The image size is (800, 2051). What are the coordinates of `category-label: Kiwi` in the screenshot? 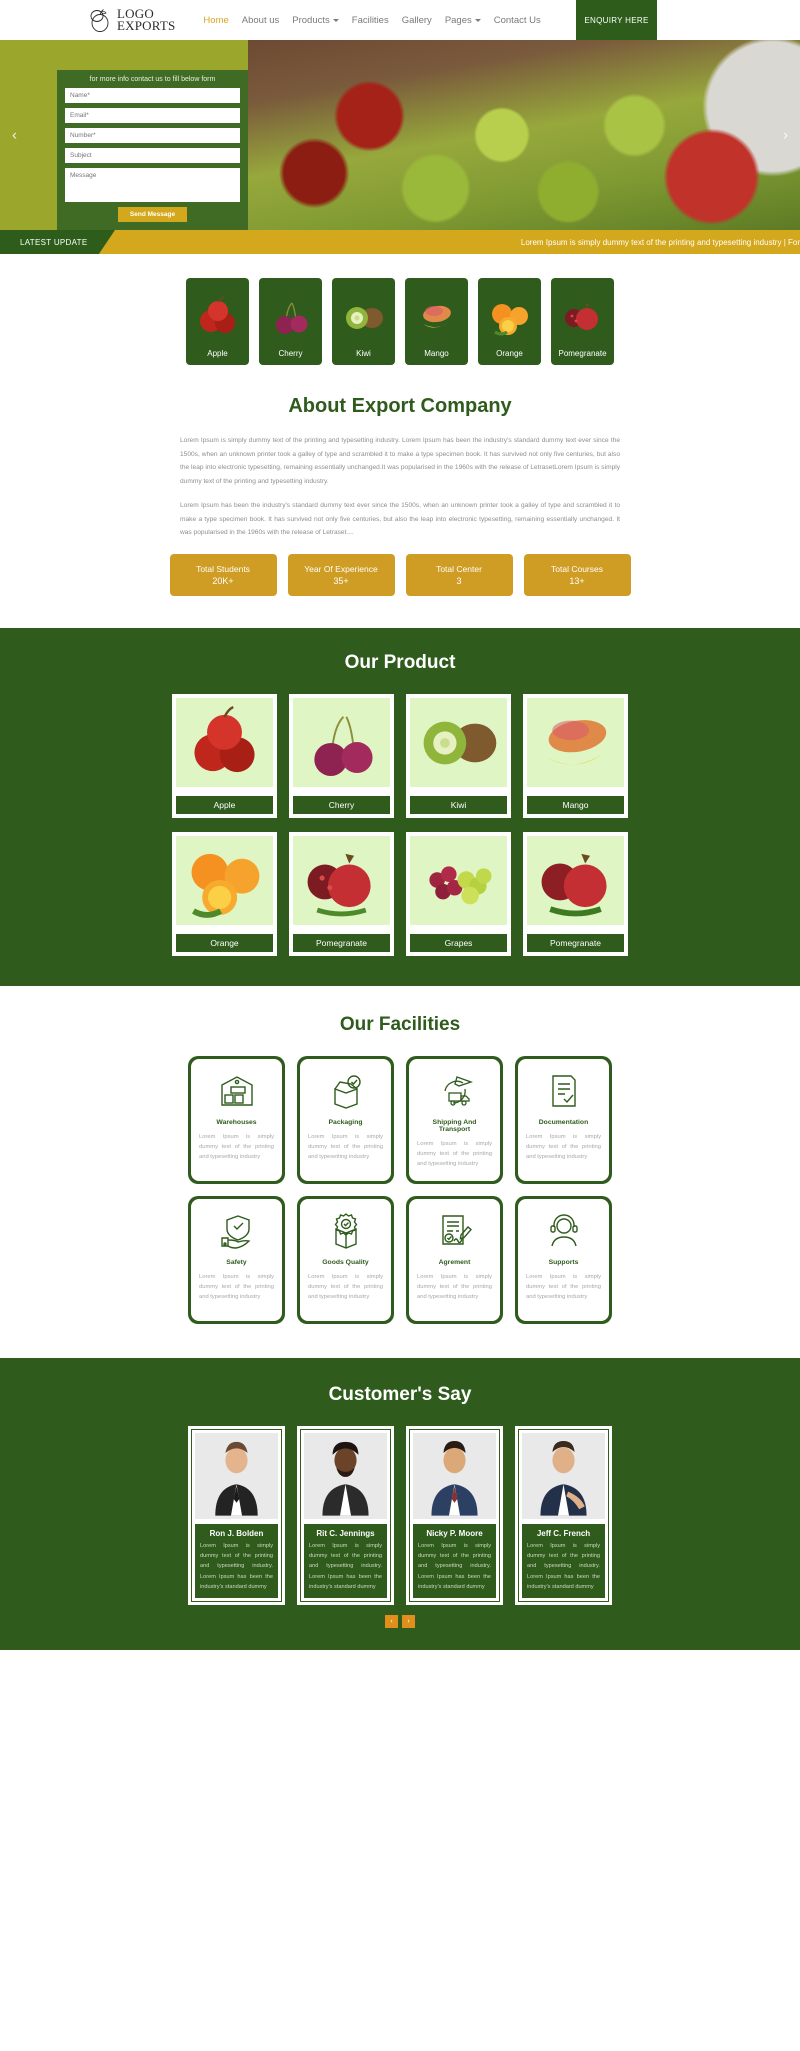 It's located at (363, 353).